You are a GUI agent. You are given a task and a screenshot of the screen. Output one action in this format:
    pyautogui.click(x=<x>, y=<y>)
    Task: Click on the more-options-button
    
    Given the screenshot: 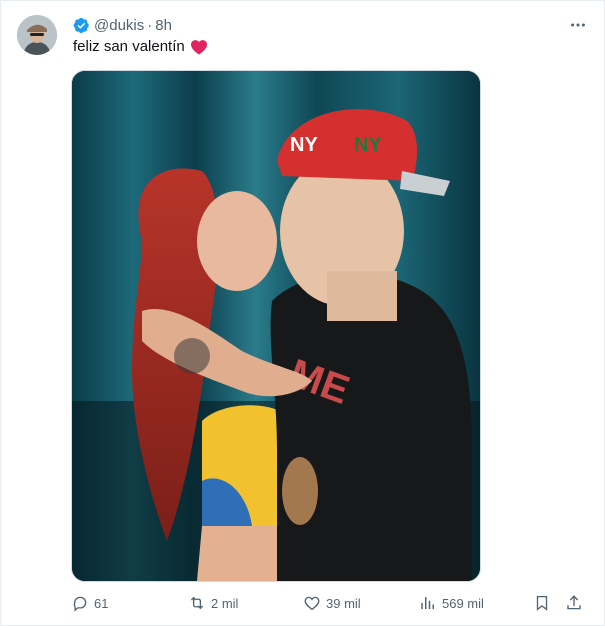 What is the action you would take?
    pyautogui.click(x=578, y=25)
    